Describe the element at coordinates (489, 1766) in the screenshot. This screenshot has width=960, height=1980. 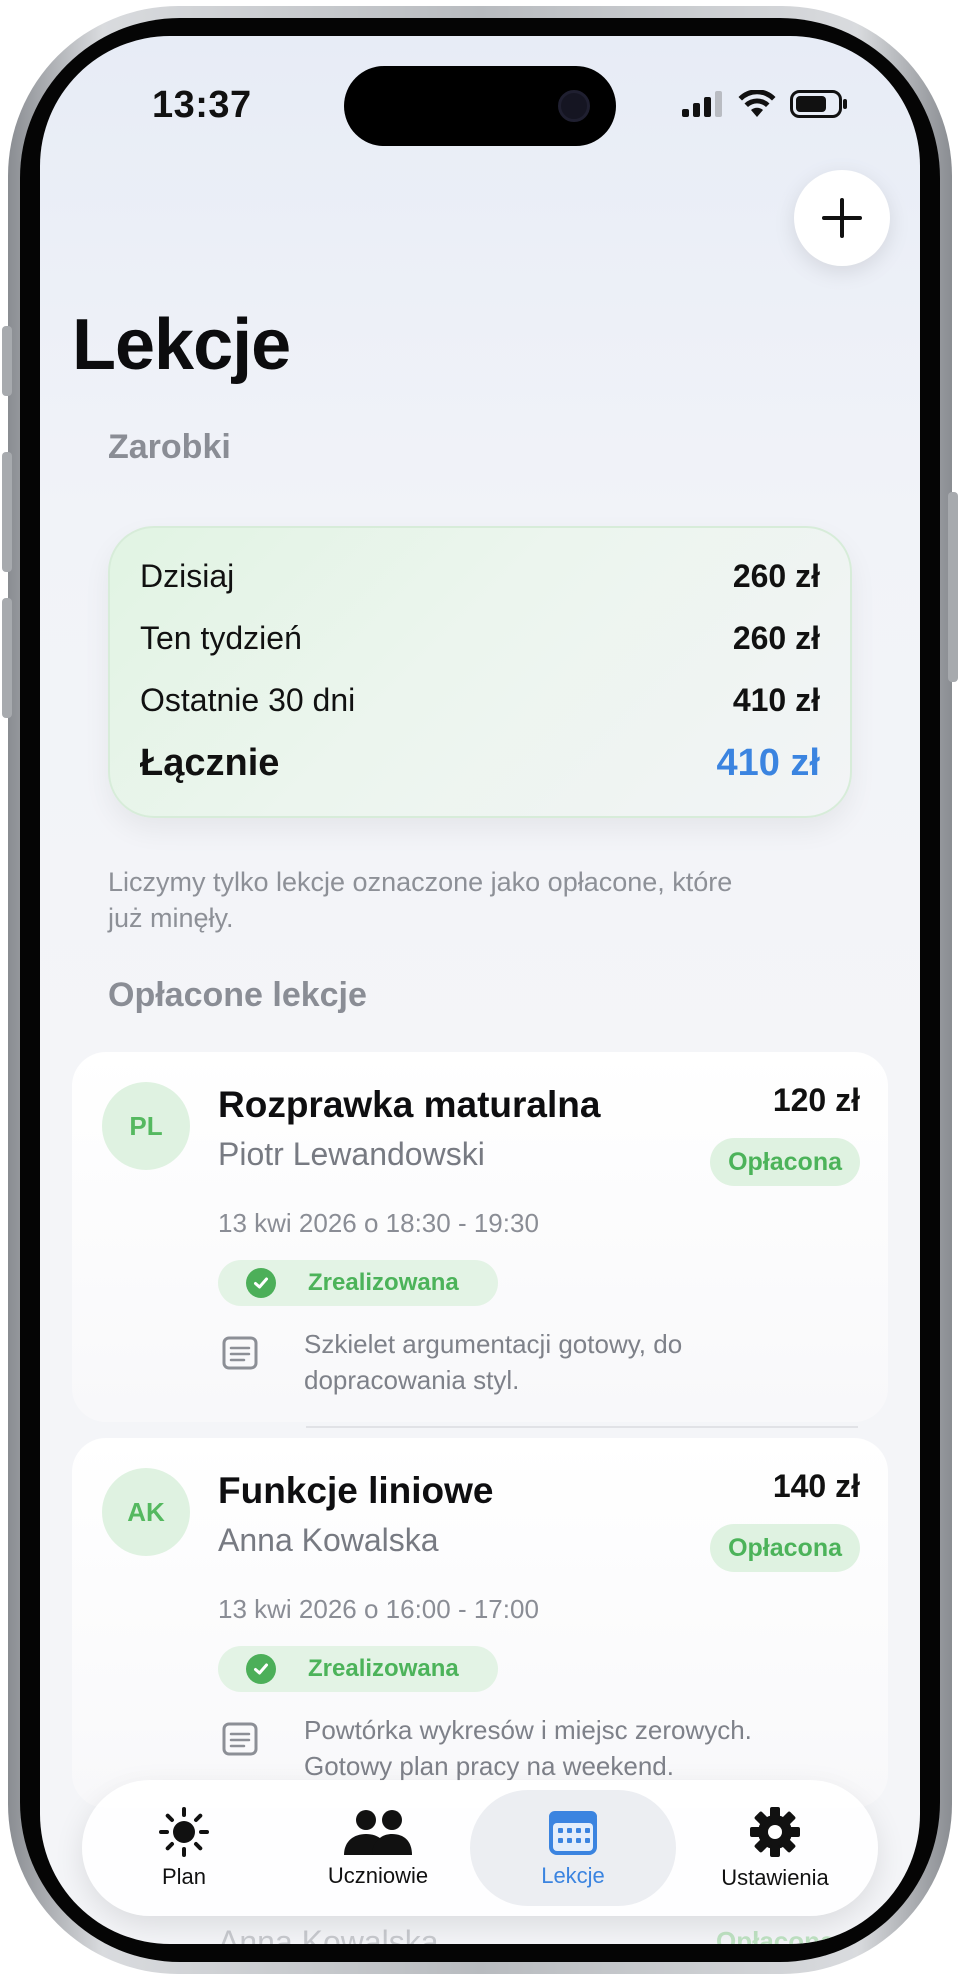
I see `lesson-note-line: Gotowy plan pracy na weekend.` at that location.